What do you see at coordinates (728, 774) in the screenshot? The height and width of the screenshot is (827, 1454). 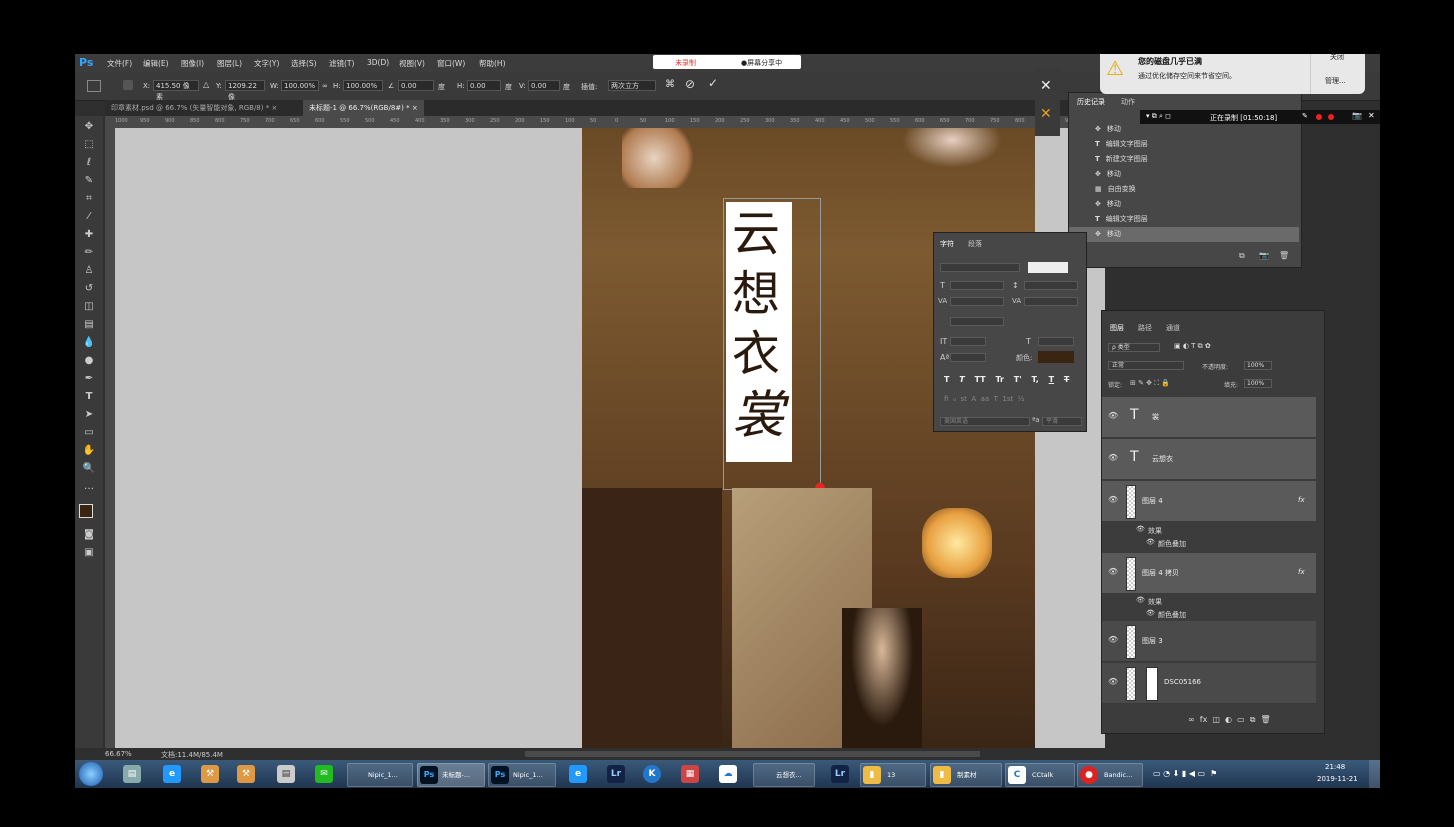 I see `cloud-icon: ☁` at bounding box center [728, 774].